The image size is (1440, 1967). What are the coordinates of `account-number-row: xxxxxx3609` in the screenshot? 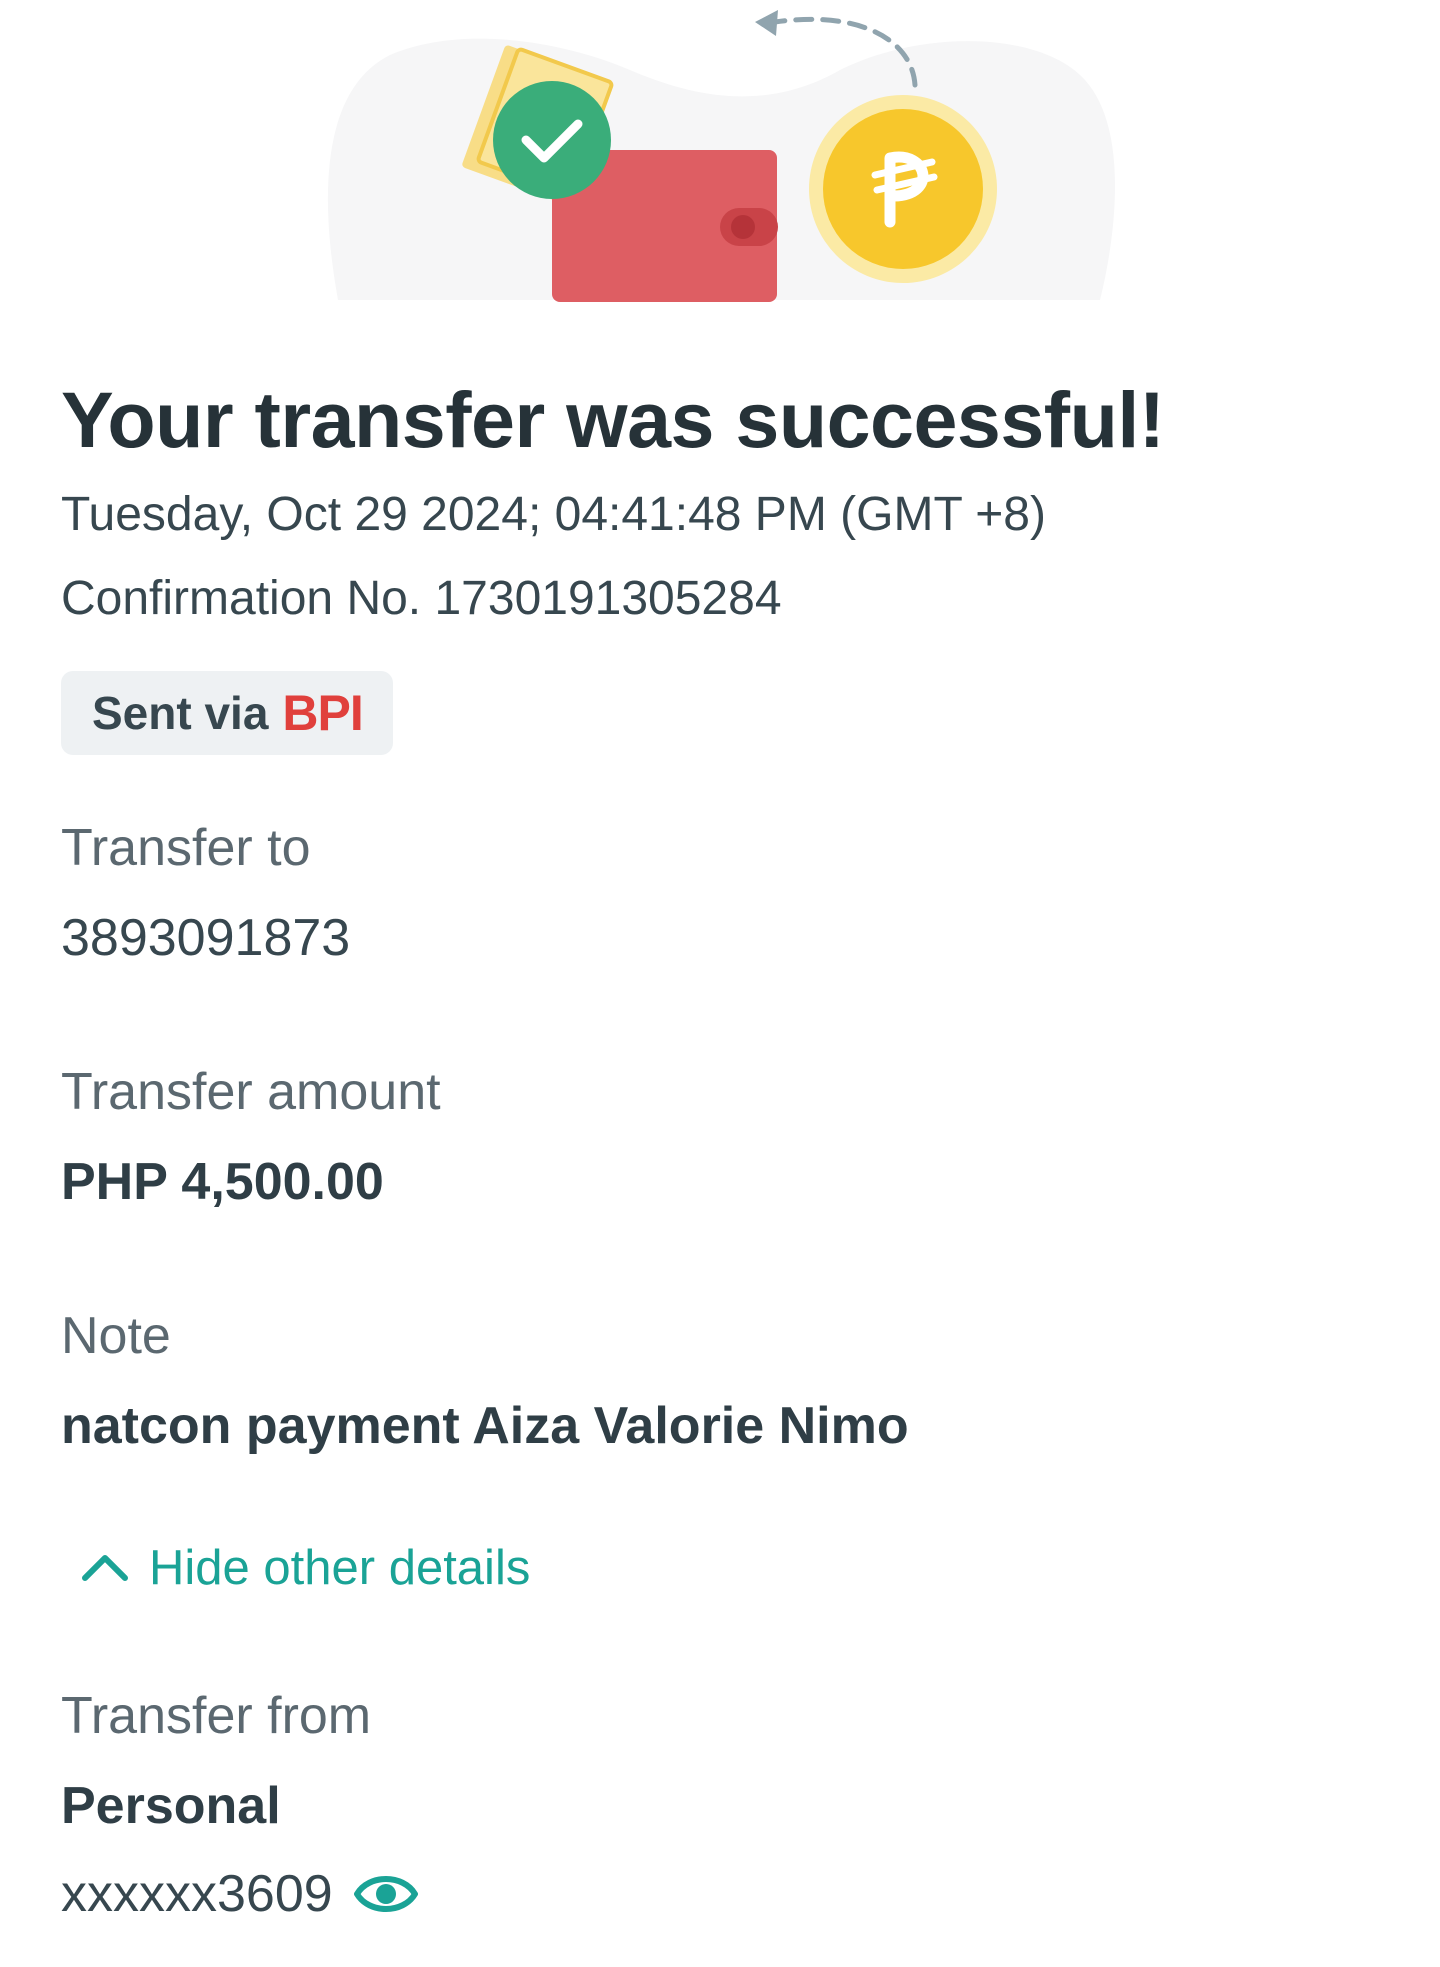 It's located at (721, 1894).